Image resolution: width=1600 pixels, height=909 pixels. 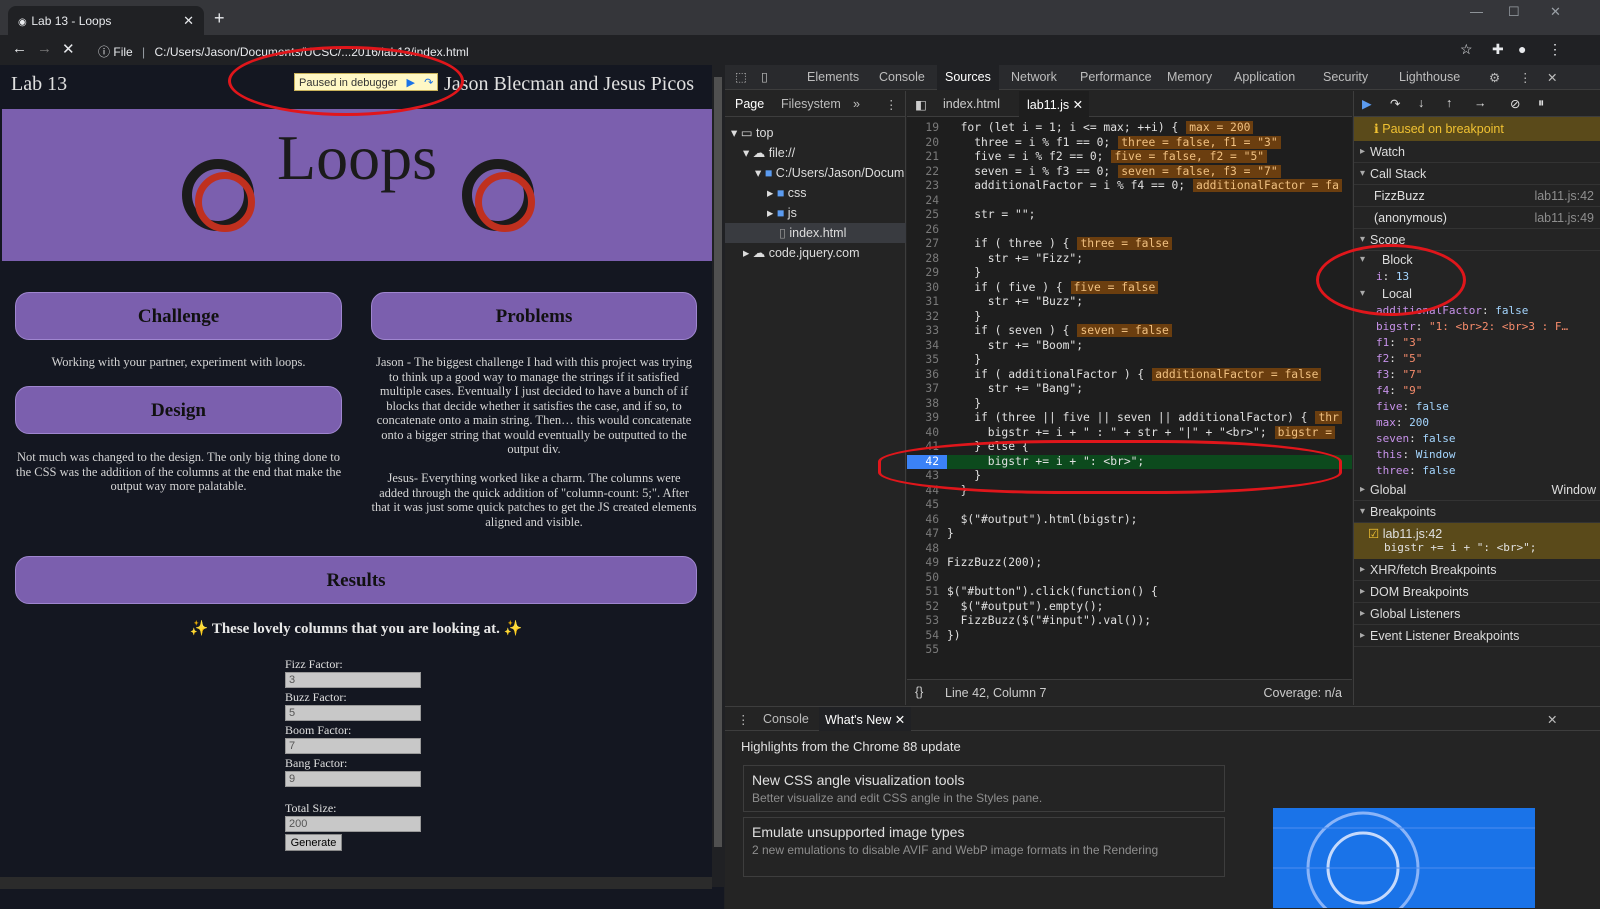 What do you see at coordinates (921, 104) in the screenshot?
I see `toggle-navigator-icon: ◧` at bounding box center [921, 104].